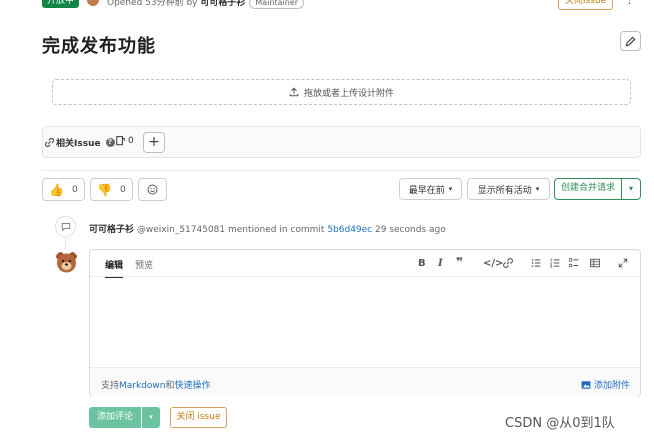 The width and height of the screenshot is (654, 440). Describe the element at coordinates (93, 3) in the screenshot. I see `author-avatar-small` at that location.